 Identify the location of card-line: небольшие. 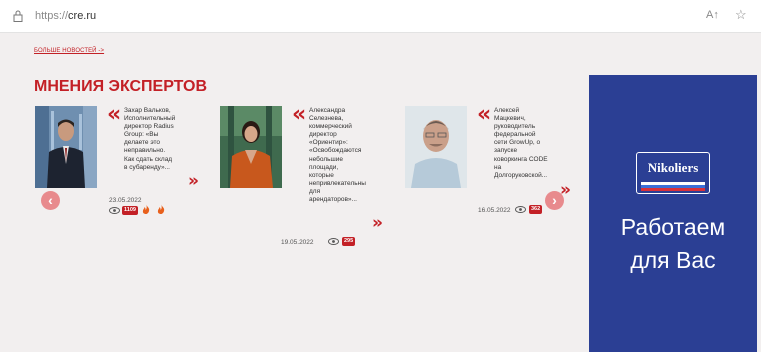
(326, 159).